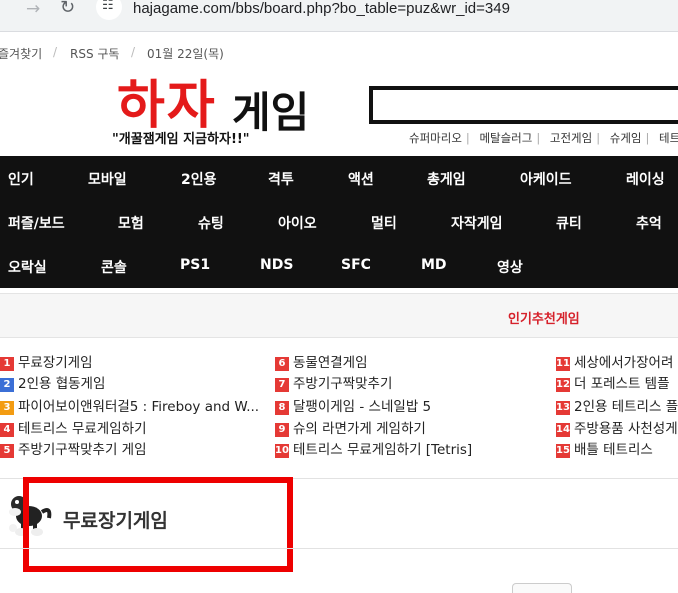 This screenshot has height=593, width=678. Describe the element at coordinates (21, 53) in the screenshot. I see `bookmark-link: 즐겨찾기` at that location.